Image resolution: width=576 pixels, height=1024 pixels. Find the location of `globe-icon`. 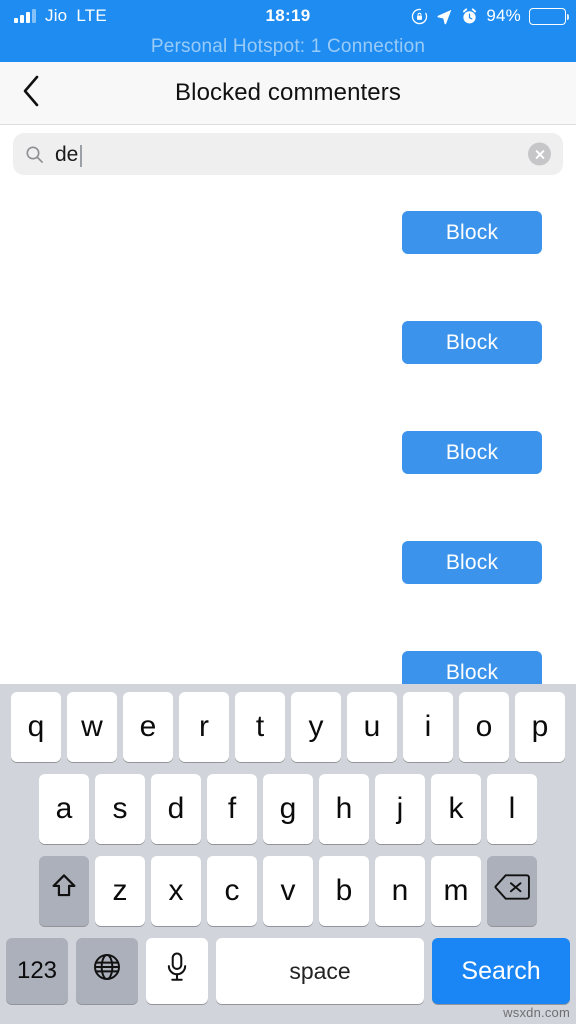

globe-icon is located at coordinates (107, 971).